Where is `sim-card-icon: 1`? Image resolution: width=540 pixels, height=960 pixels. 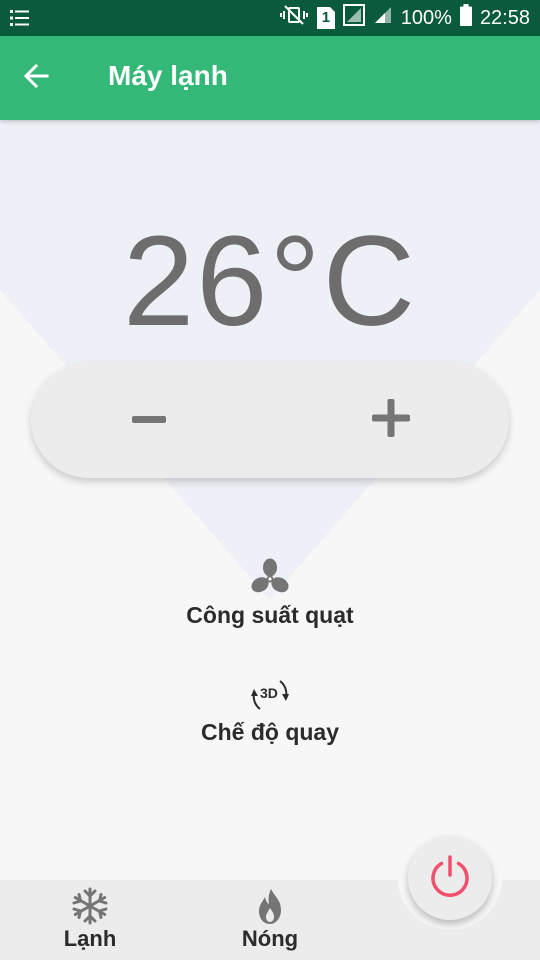
sim-card-icon: 1 is located at coordinates (325, 18).